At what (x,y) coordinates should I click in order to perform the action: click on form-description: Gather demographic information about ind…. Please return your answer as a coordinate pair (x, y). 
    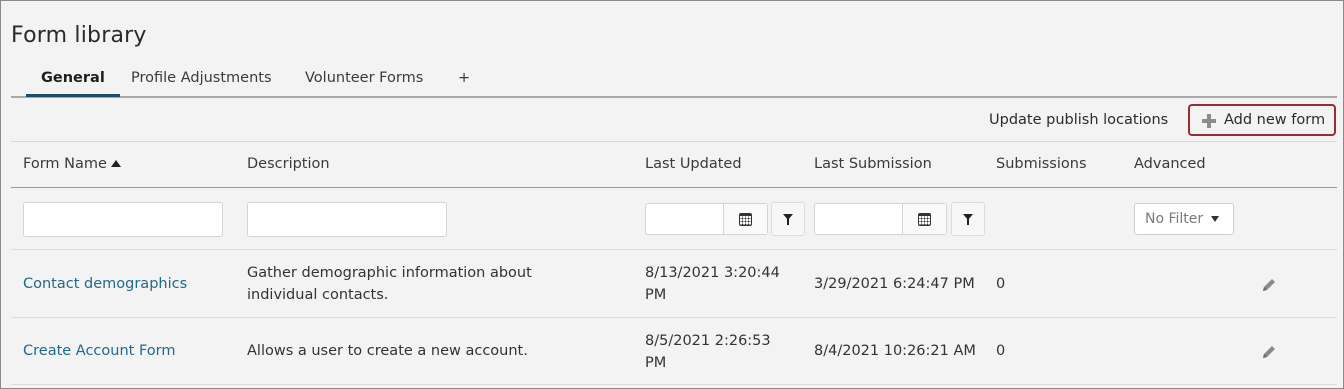
    Looking at the image, I should click on (389, 284).